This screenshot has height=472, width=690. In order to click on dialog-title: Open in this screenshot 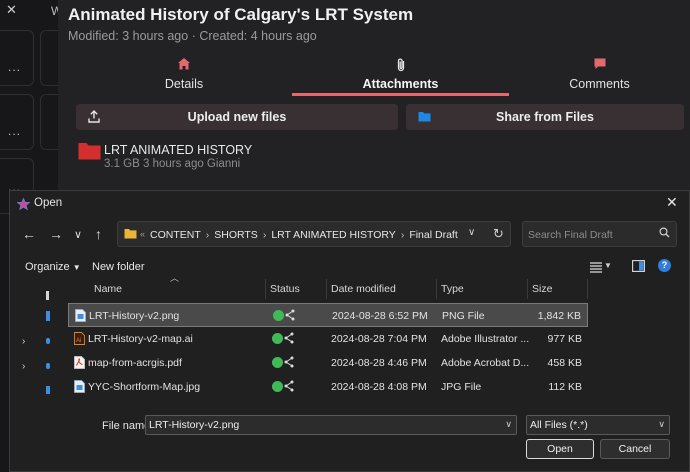, I will do `click(48, 203)`.